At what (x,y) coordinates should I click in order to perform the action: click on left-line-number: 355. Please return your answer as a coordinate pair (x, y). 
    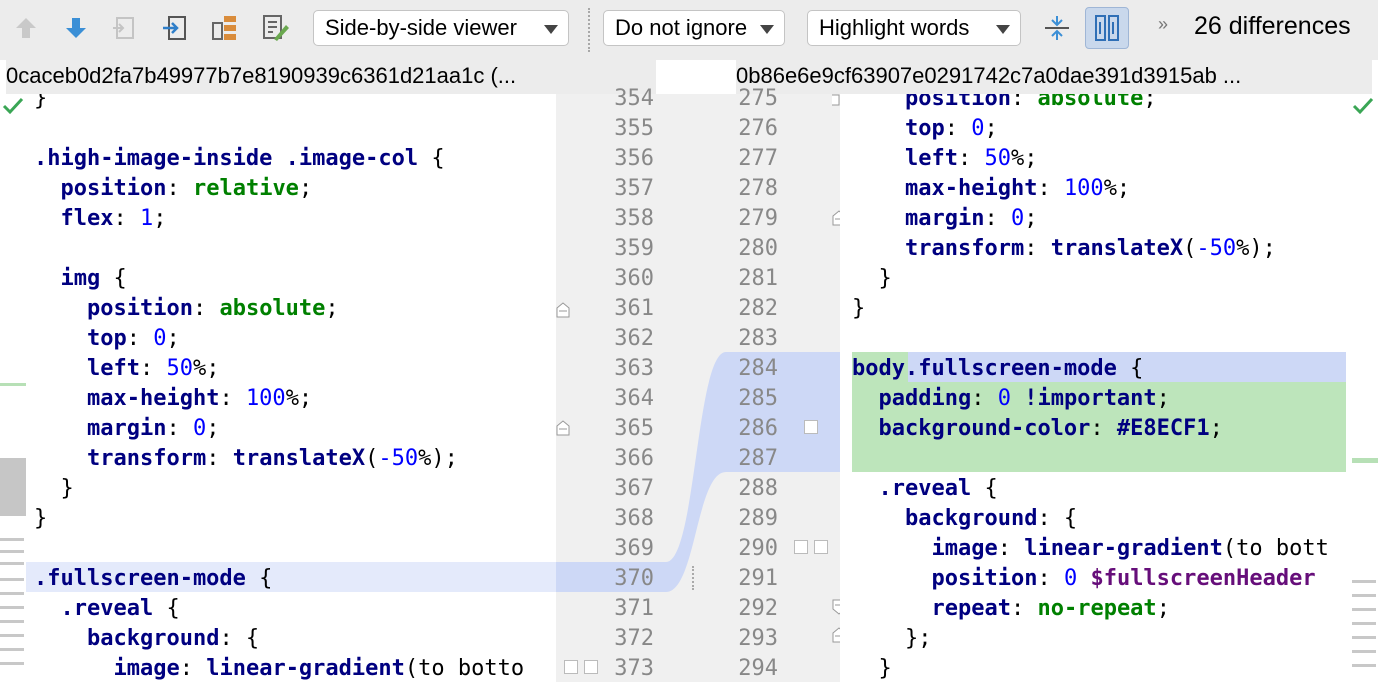
    Looking at the image, I should click on (634, 128).